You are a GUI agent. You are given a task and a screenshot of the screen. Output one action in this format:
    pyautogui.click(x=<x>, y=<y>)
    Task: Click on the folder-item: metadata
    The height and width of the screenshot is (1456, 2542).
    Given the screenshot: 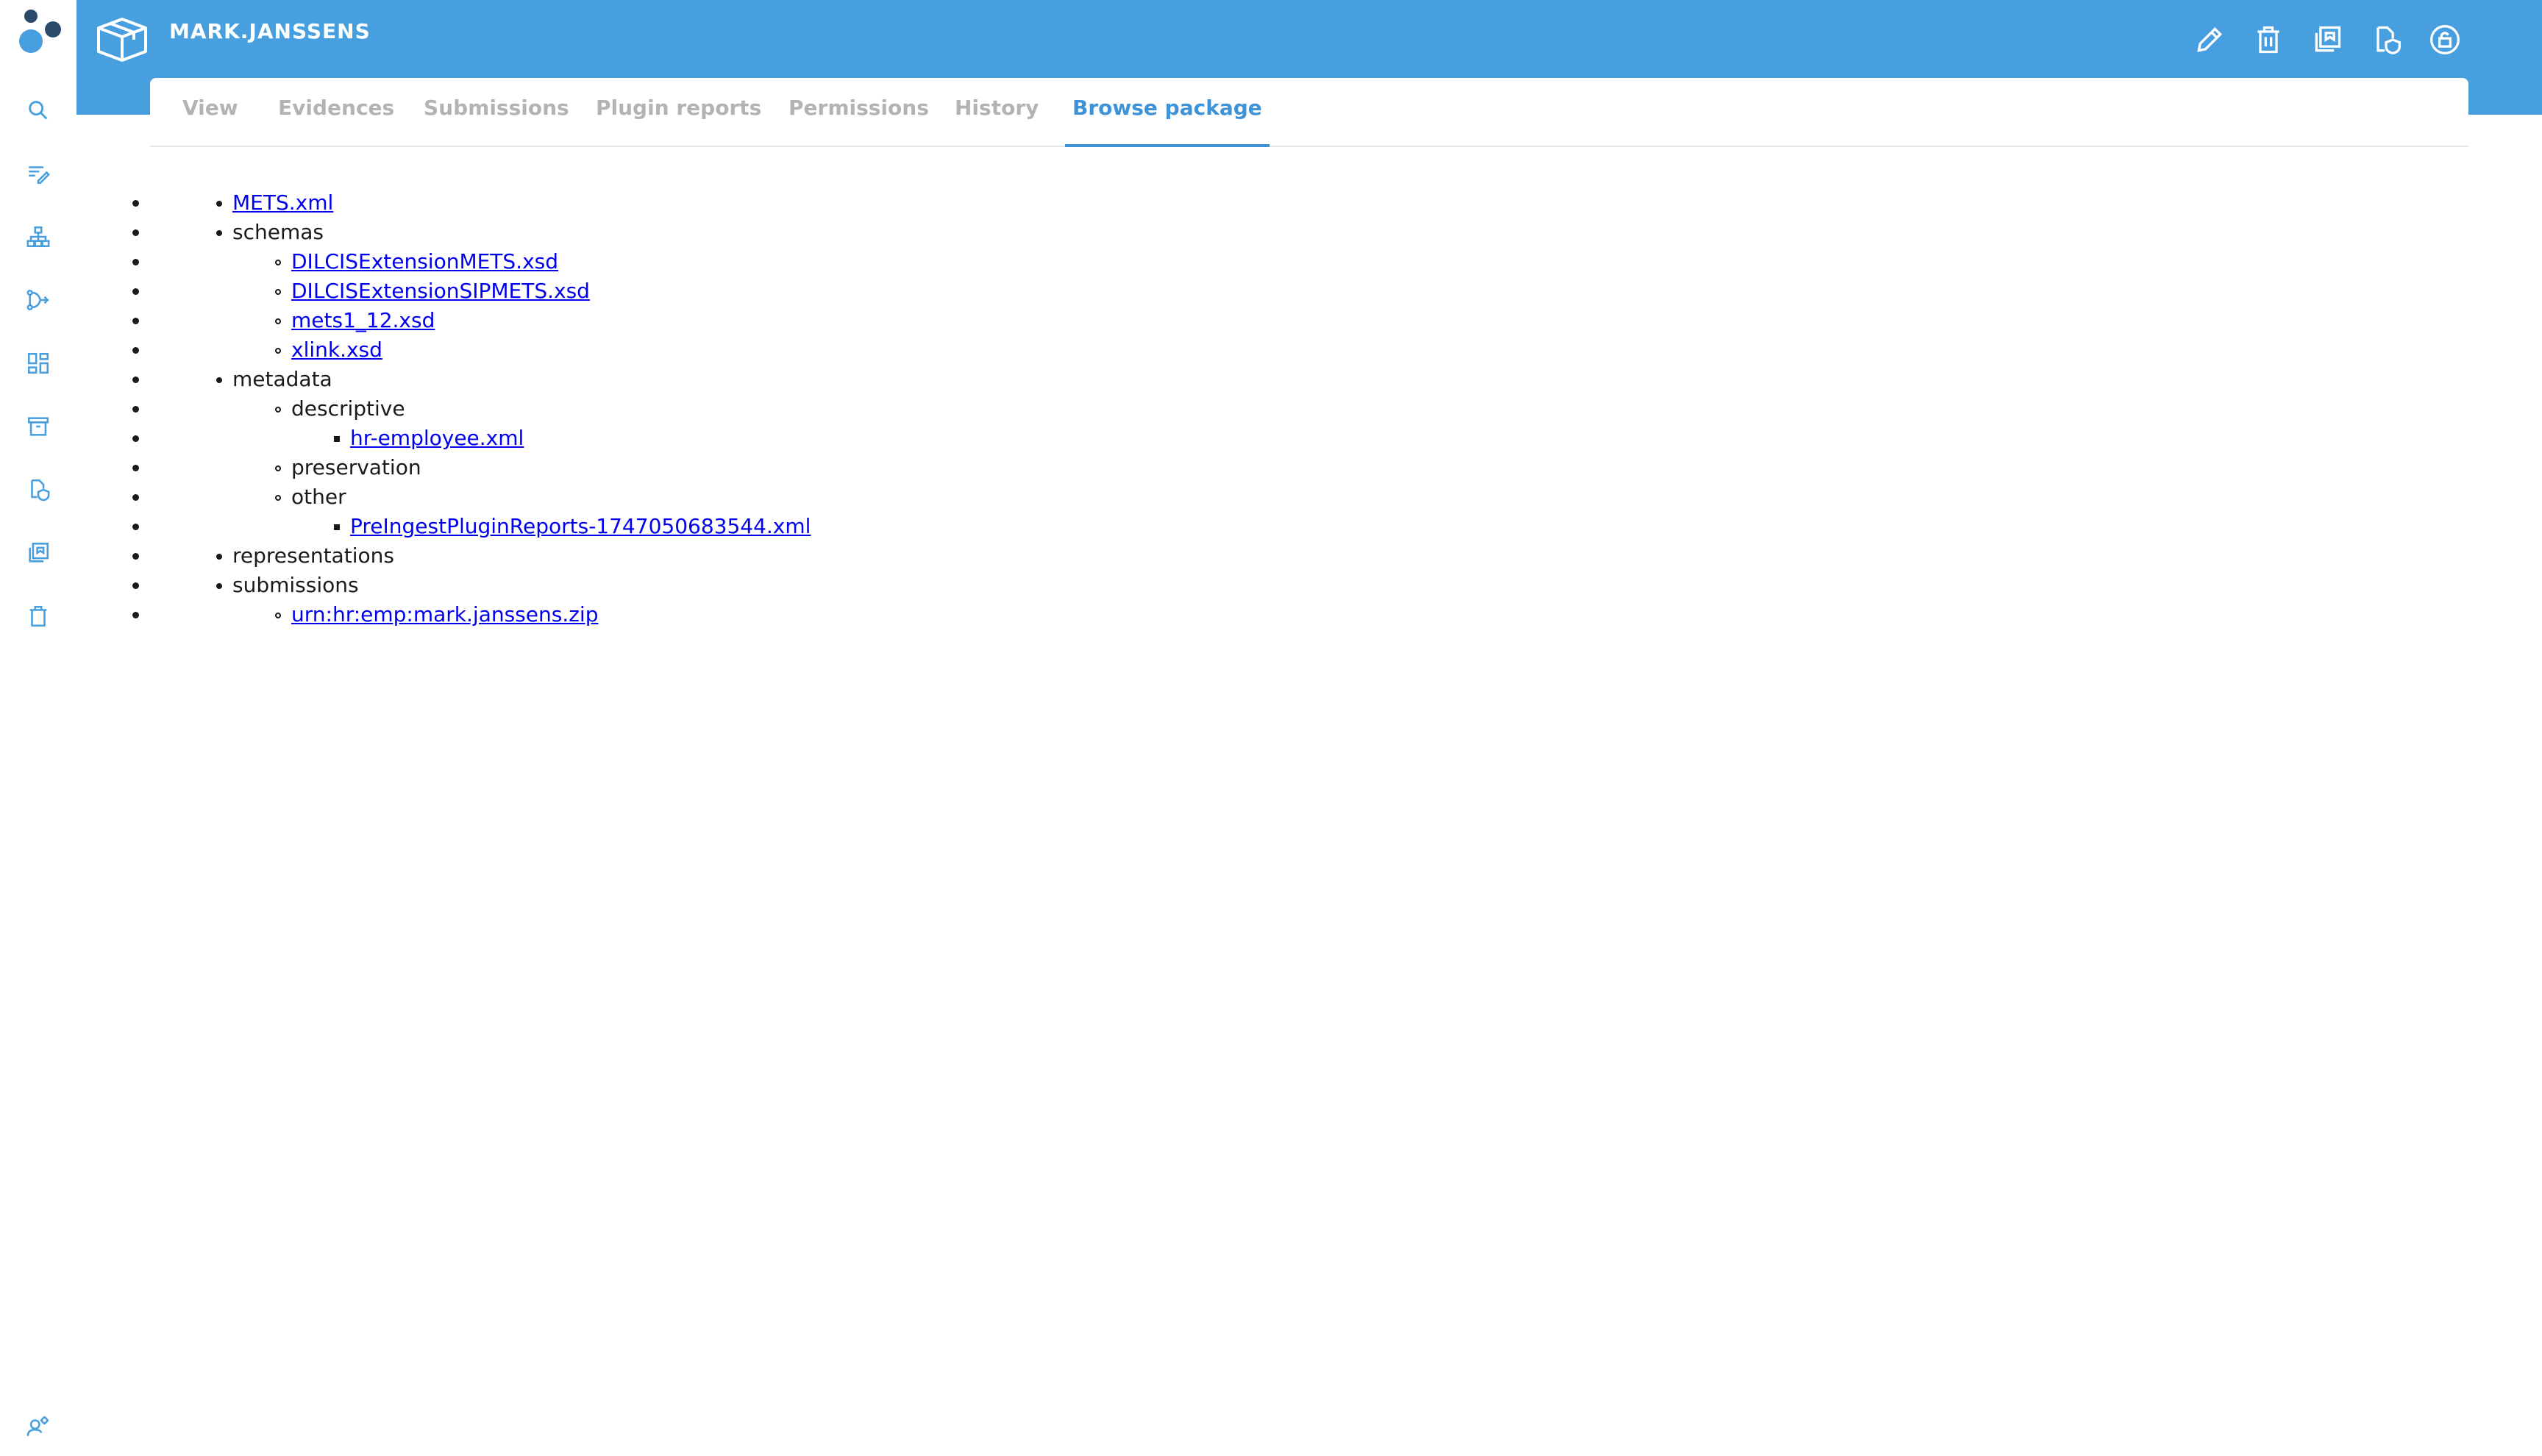 What is the action you would take?
    pyautogui.click(x=480, y=379)
    